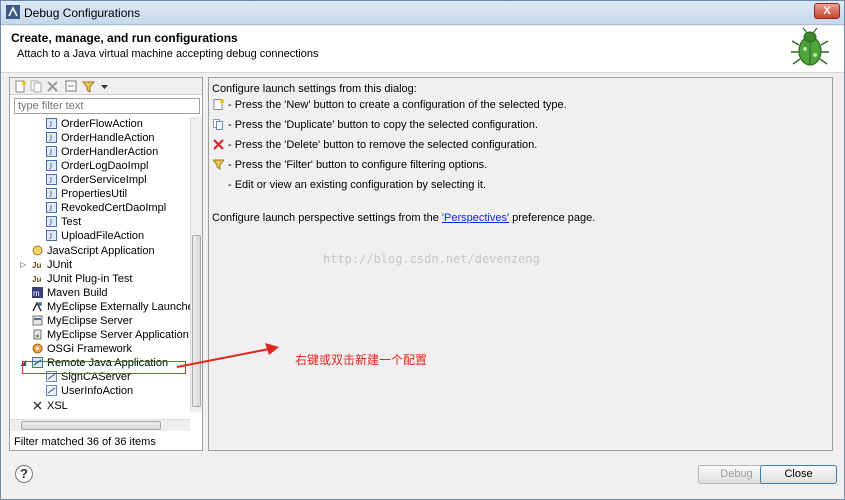 The height and width of the screenshot is (500, 845). What do you see at coordinates (77, 293) in the screenshot?
I see `tree-item-label: Maven Build` at bounding box center [77, 293].